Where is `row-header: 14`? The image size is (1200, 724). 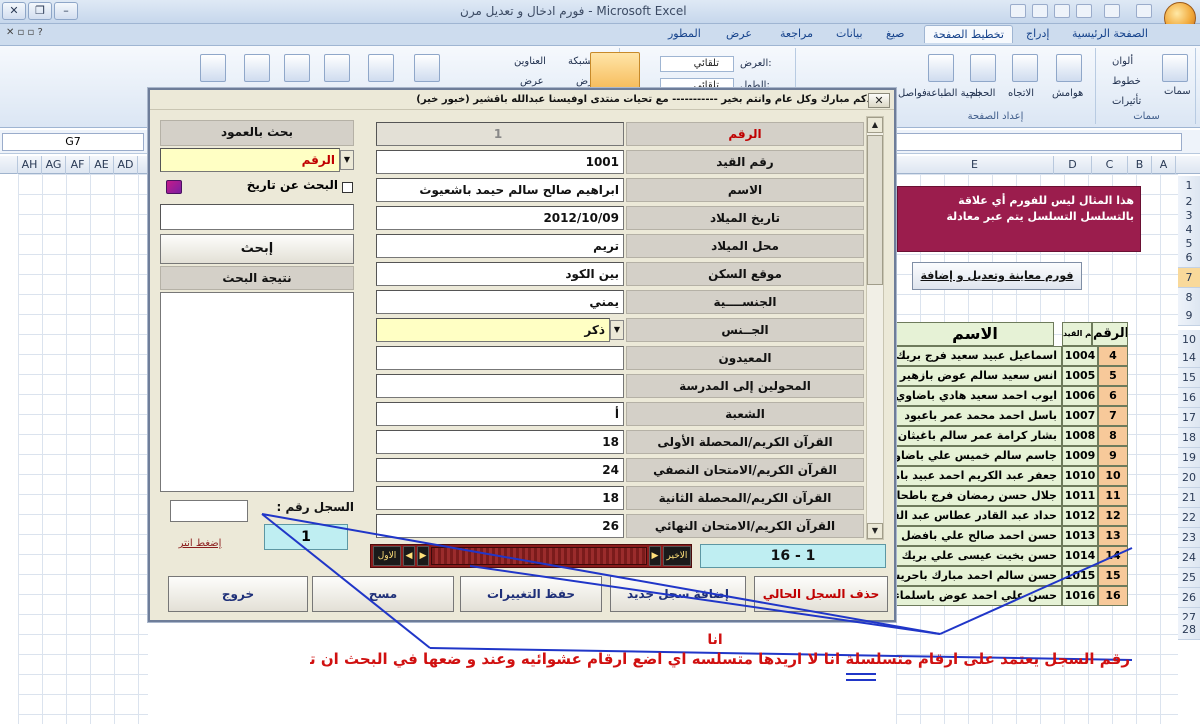 row-header: 14 is located at coordinates (1189, 358).